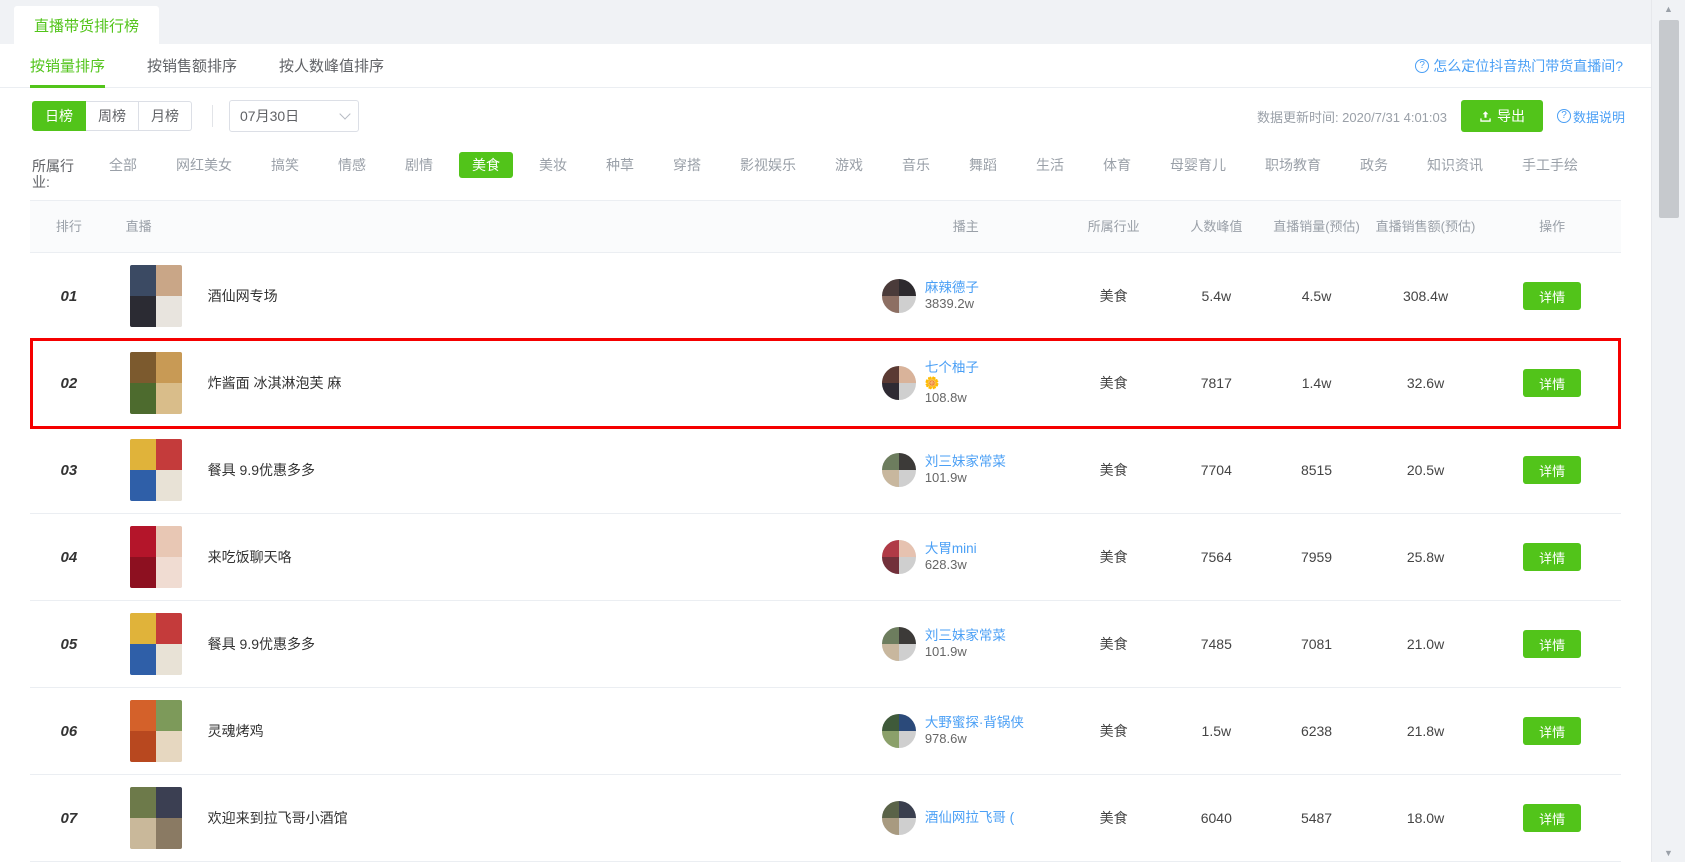 The image size is (1685, 862). What do you see at coordinates (1216, 470) in the screenshot?
I see `cell-peak: 7704` at bounding box center [1216, 470].